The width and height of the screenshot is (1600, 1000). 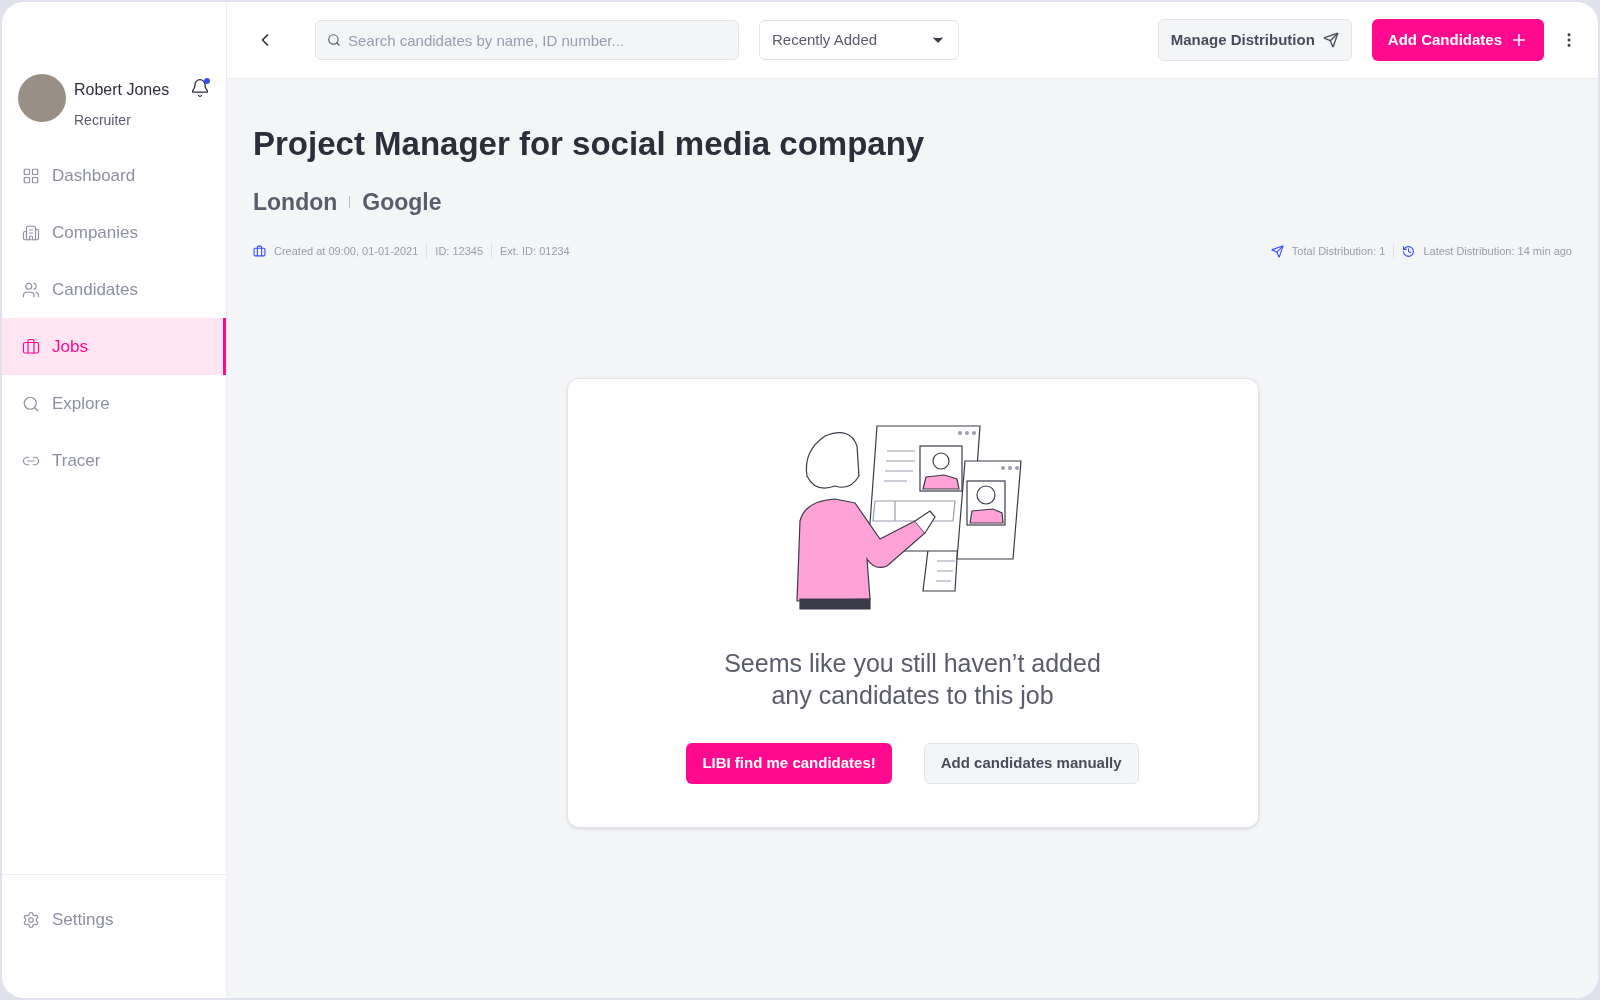 I want to click on sidebar-item: Dashboard, so click(x=114, y=175).